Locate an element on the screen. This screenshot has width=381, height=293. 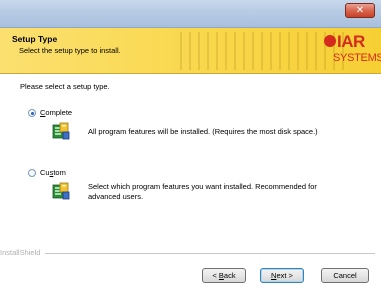
title-bar: ✕ is located at coordinates (190, 14).